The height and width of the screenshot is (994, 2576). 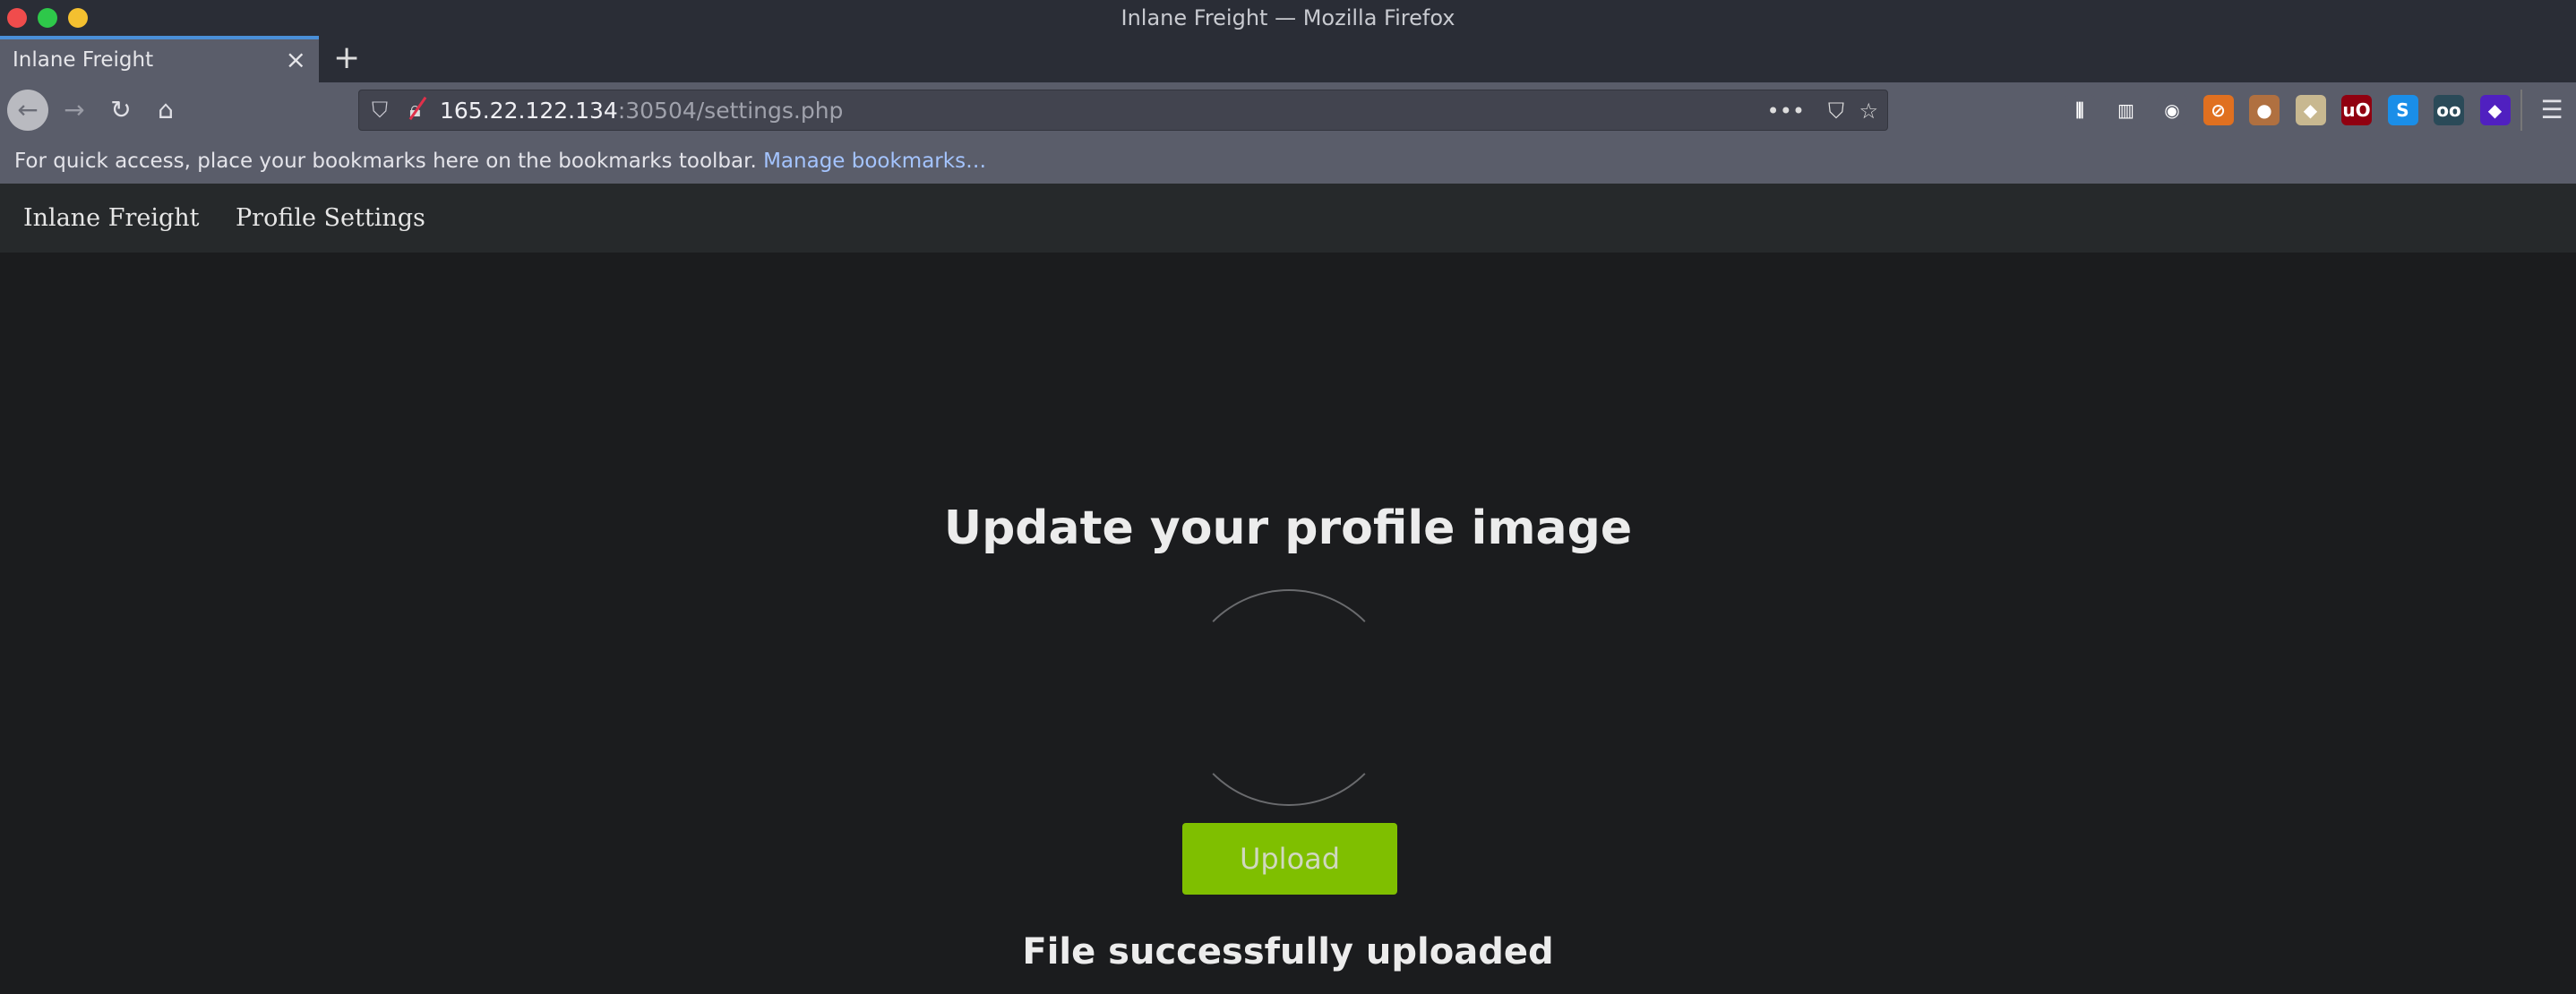 What do you see at coordinates (1868, 111) in the screenshot?
I see `bookmark-star-icon: ☆` at bounding box center [1868, 111].